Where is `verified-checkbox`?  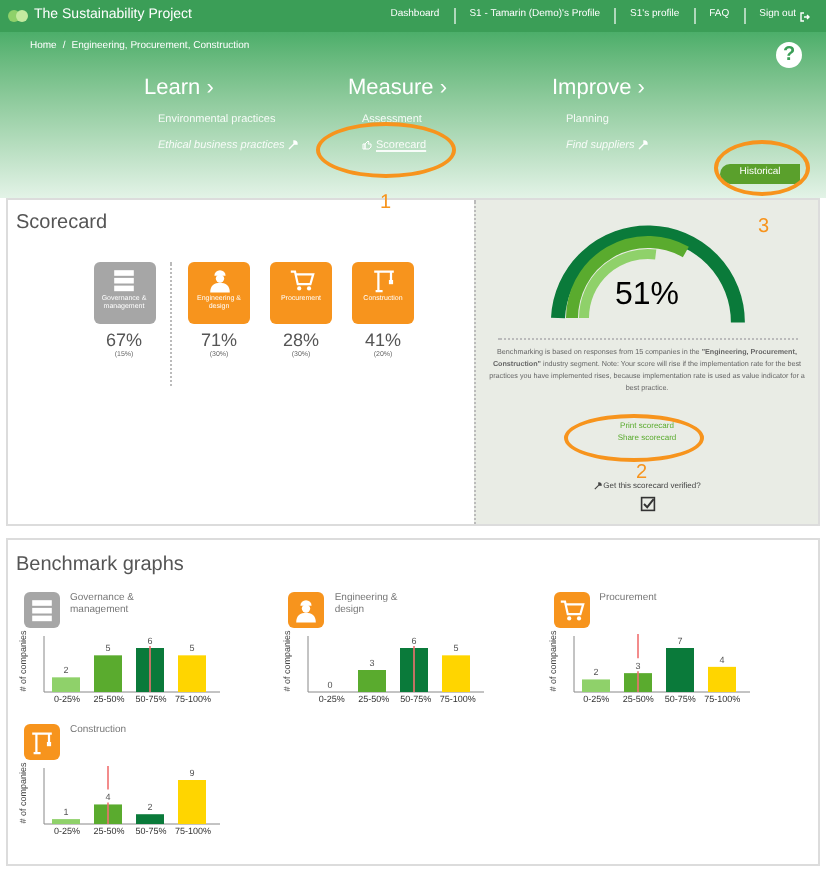
verified-checkbox is located at coordinates (647, 504).